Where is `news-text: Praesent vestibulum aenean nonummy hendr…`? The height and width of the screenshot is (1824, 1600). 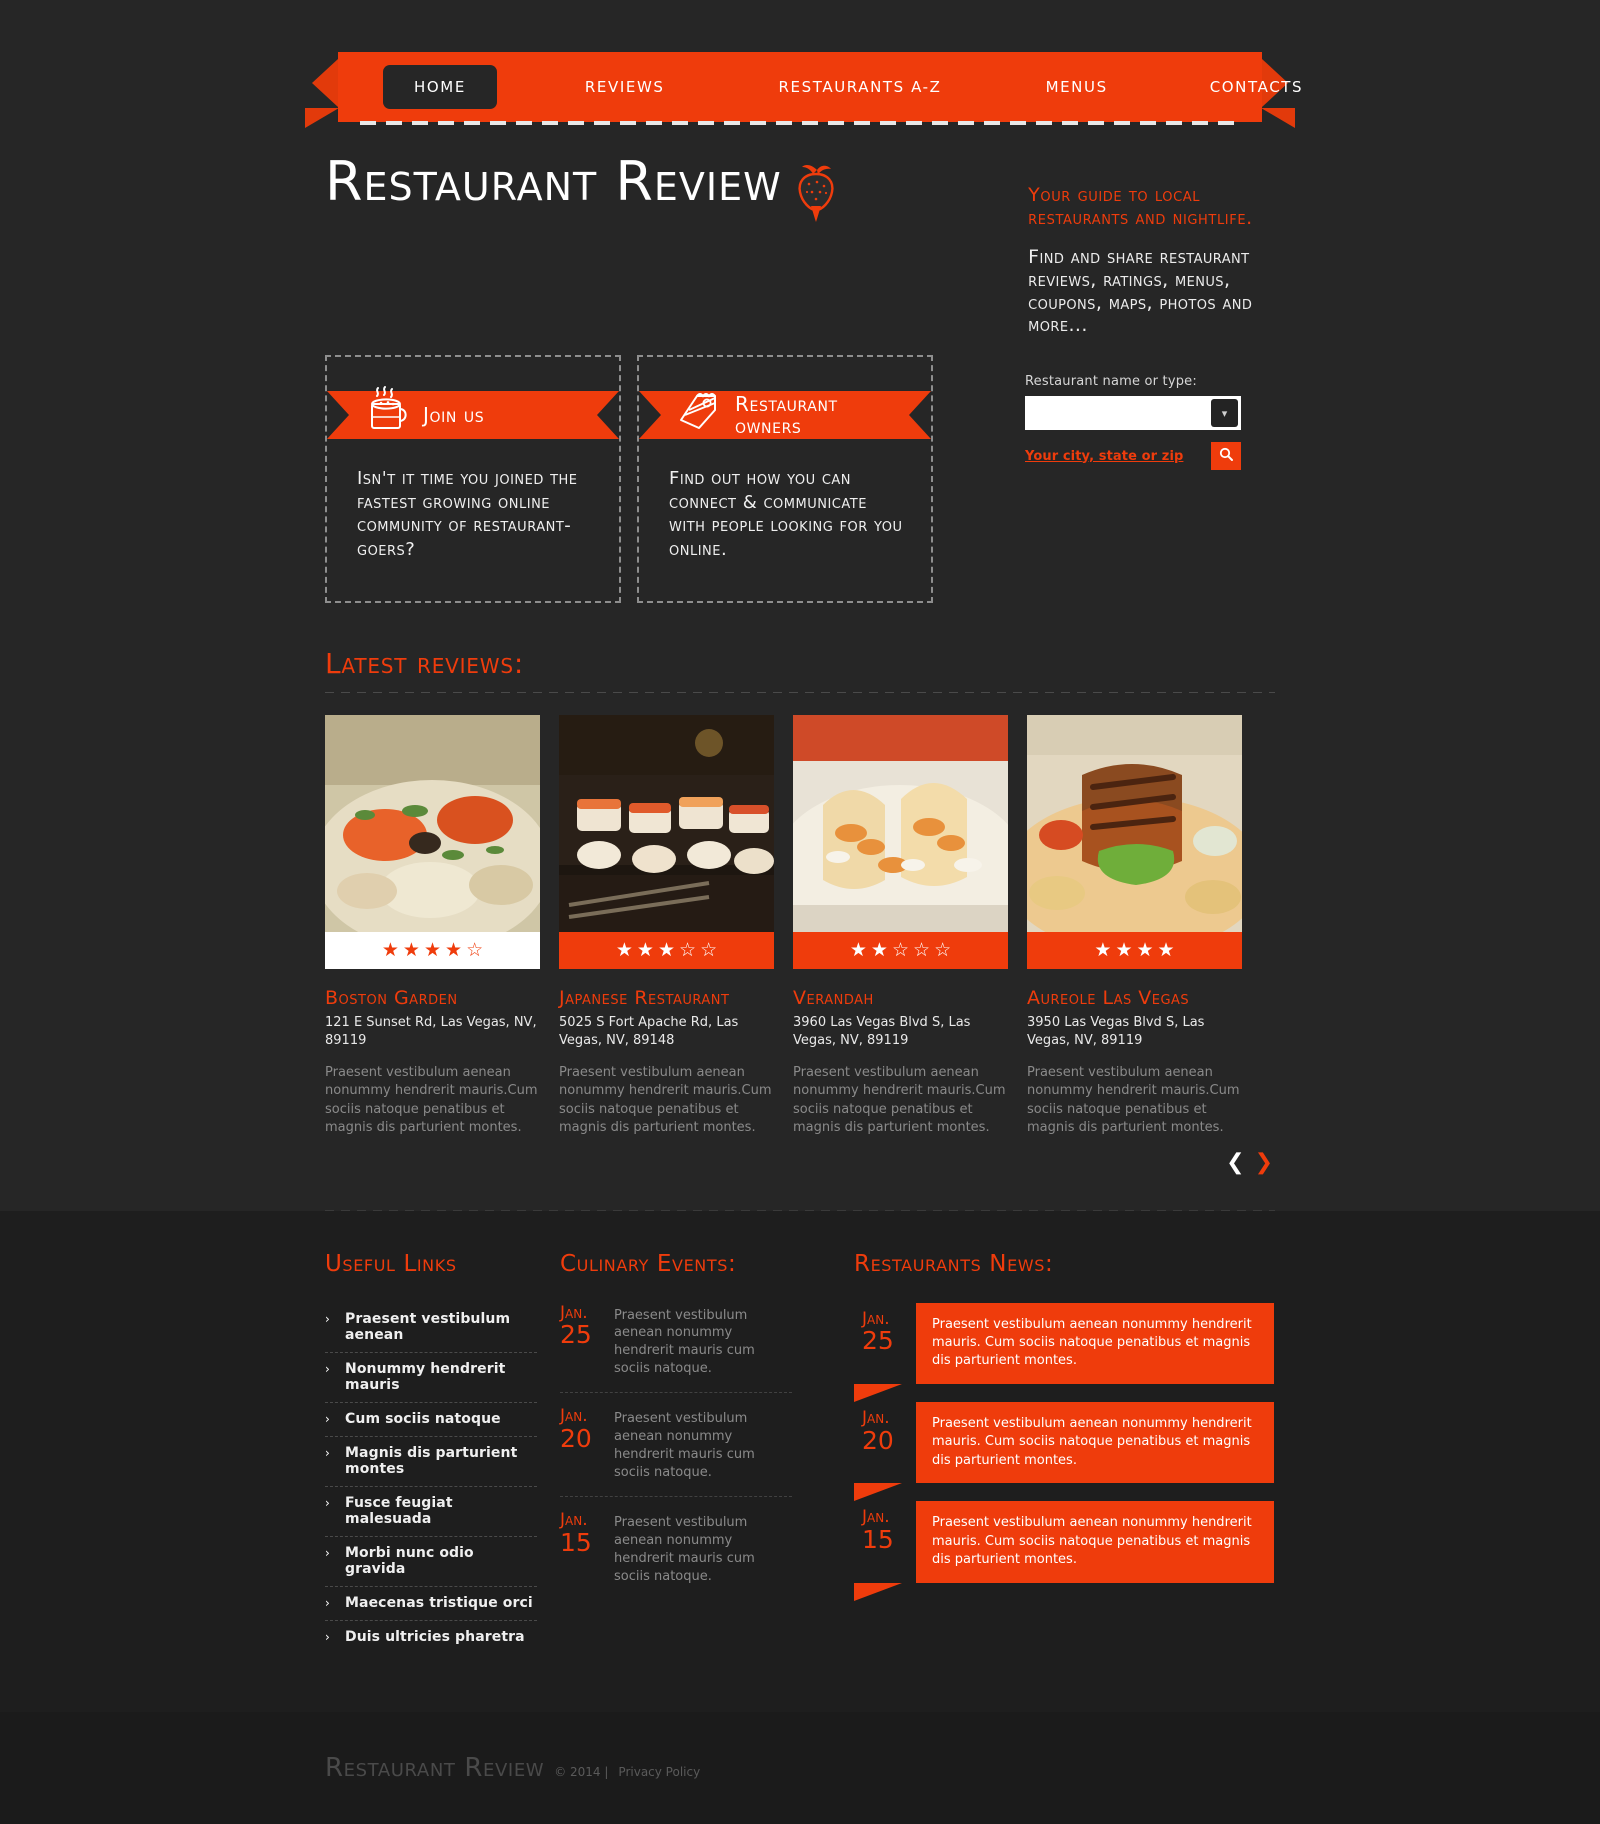
news-text: Praesent vestibulum aenean nonummy hendr… is located at coordinates (1095, 1542).